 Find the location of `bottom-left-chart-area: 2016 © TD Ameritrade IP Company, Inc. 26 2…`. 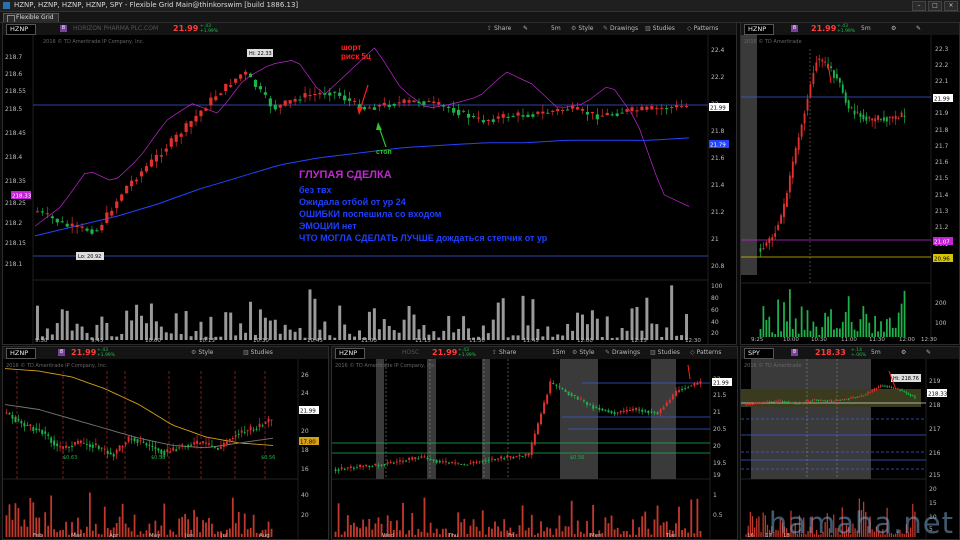

bottom-left-chart-area: 2016 © TD Ameritrade IP Company, Inc. 26 2… is located at coordinates (165, 449).